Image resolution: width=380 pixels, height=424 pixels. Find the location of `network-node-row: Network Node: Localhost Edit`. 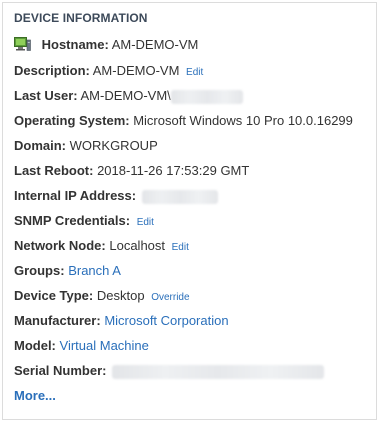

network-node-row: Network Node: Localhost Edit is located at coordinates (101, 246).